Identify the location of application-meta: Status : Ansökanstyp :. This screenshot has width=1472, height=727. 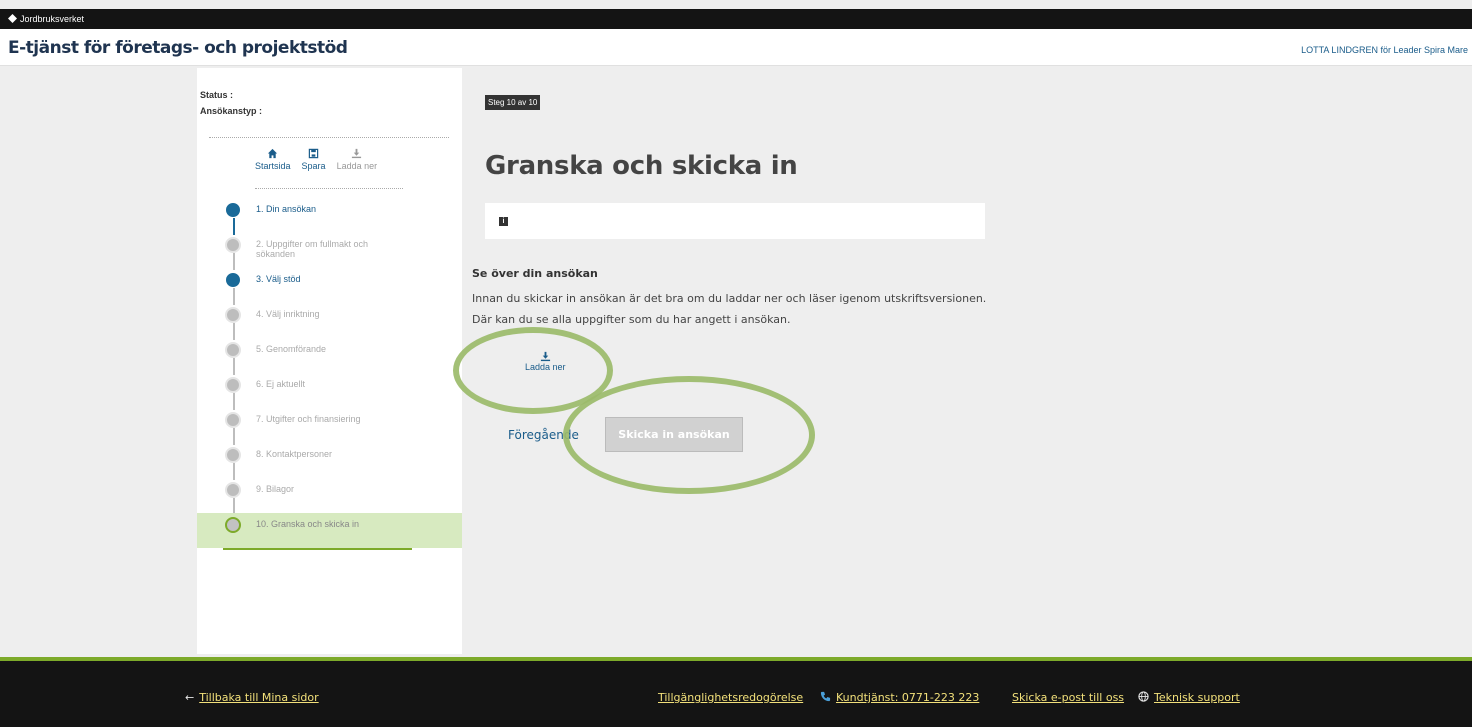
(231, 103).